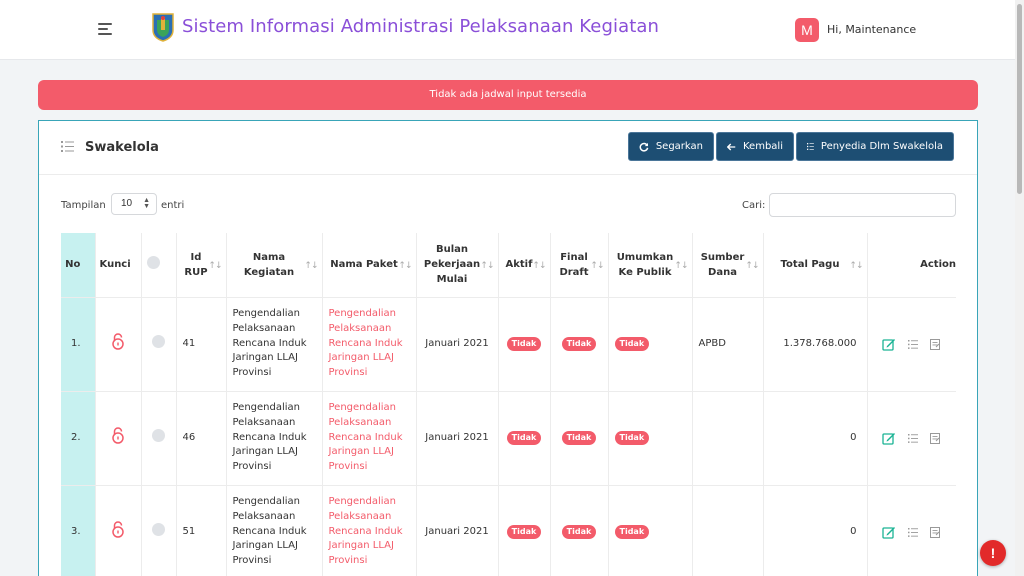  What do you see at coordinates (274, 265) in the screenshot?
I see `column-header-nama-kegiatan: Nama Kegiatan ↑↓` at bounding box center [274, 265].